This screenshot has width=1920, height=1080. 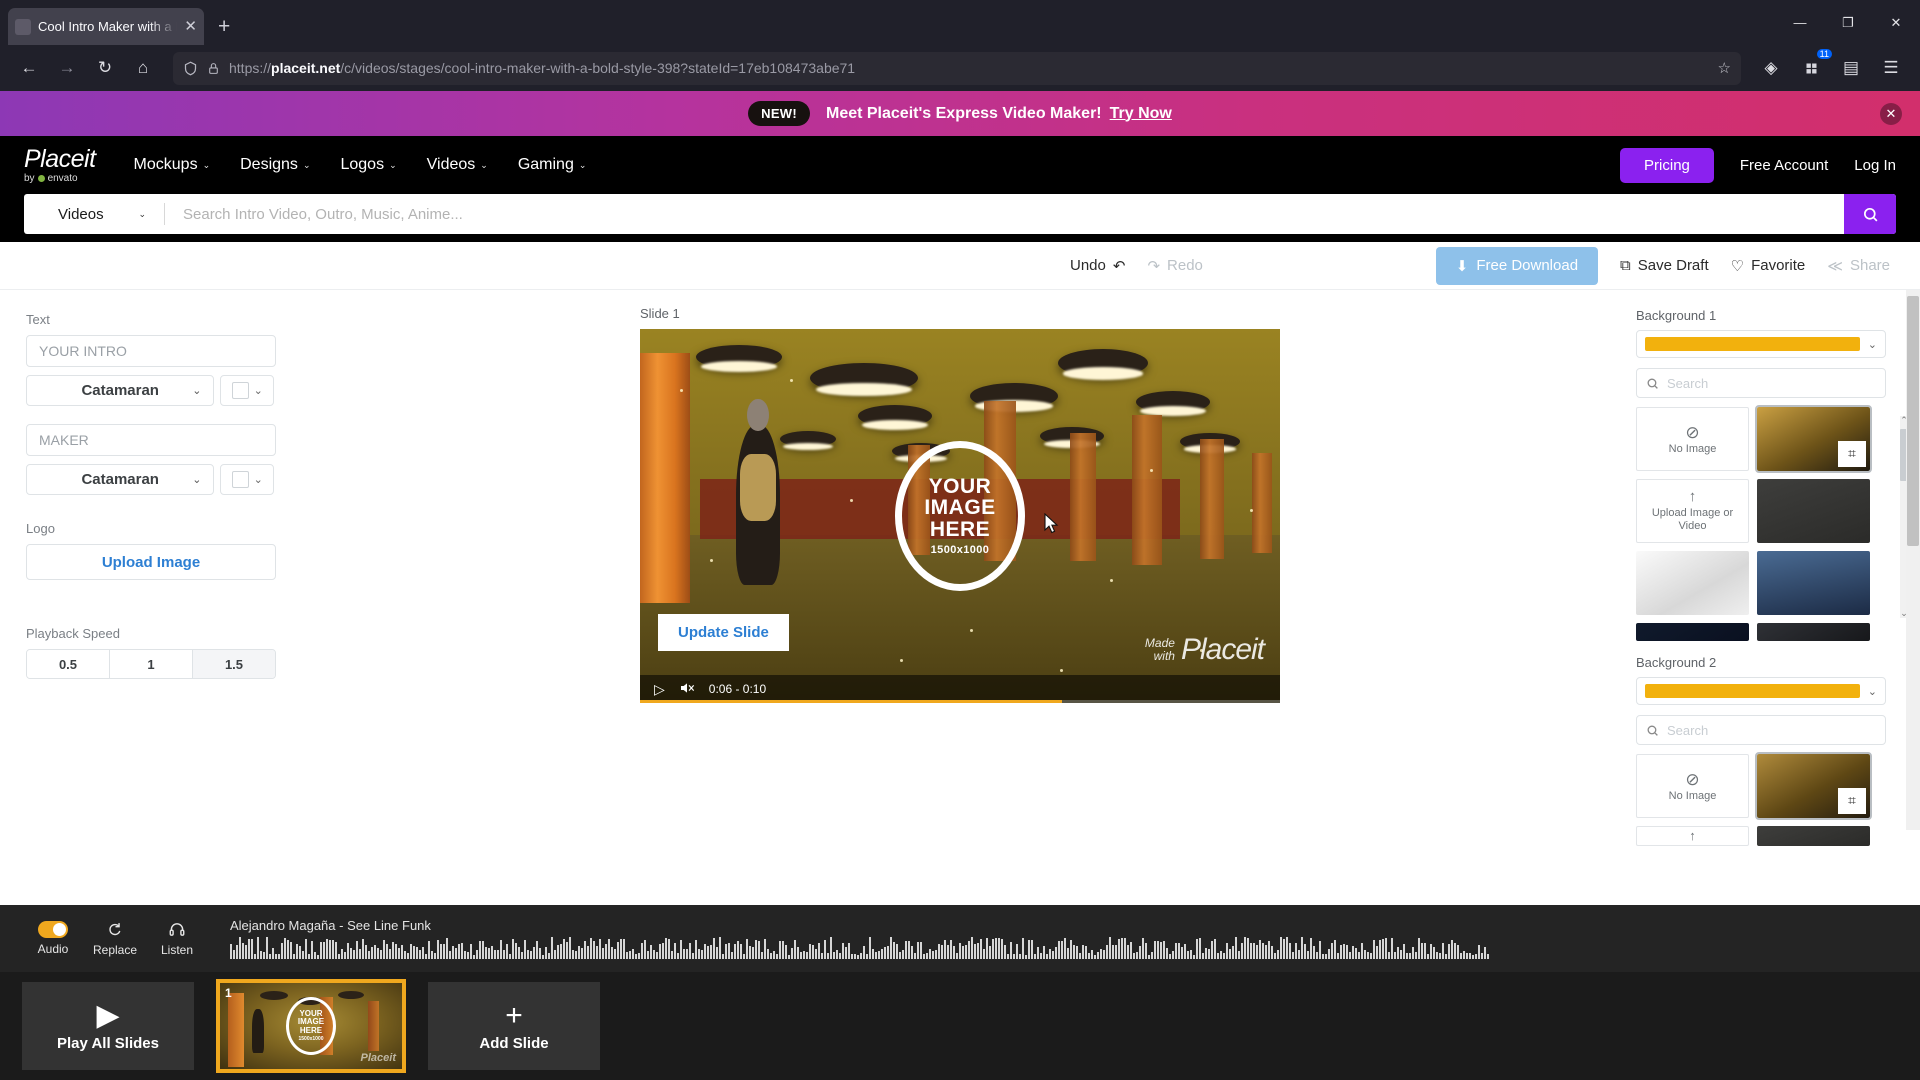 I want to click on undo-button: Undo ↶, so click(x=1097, y=266).